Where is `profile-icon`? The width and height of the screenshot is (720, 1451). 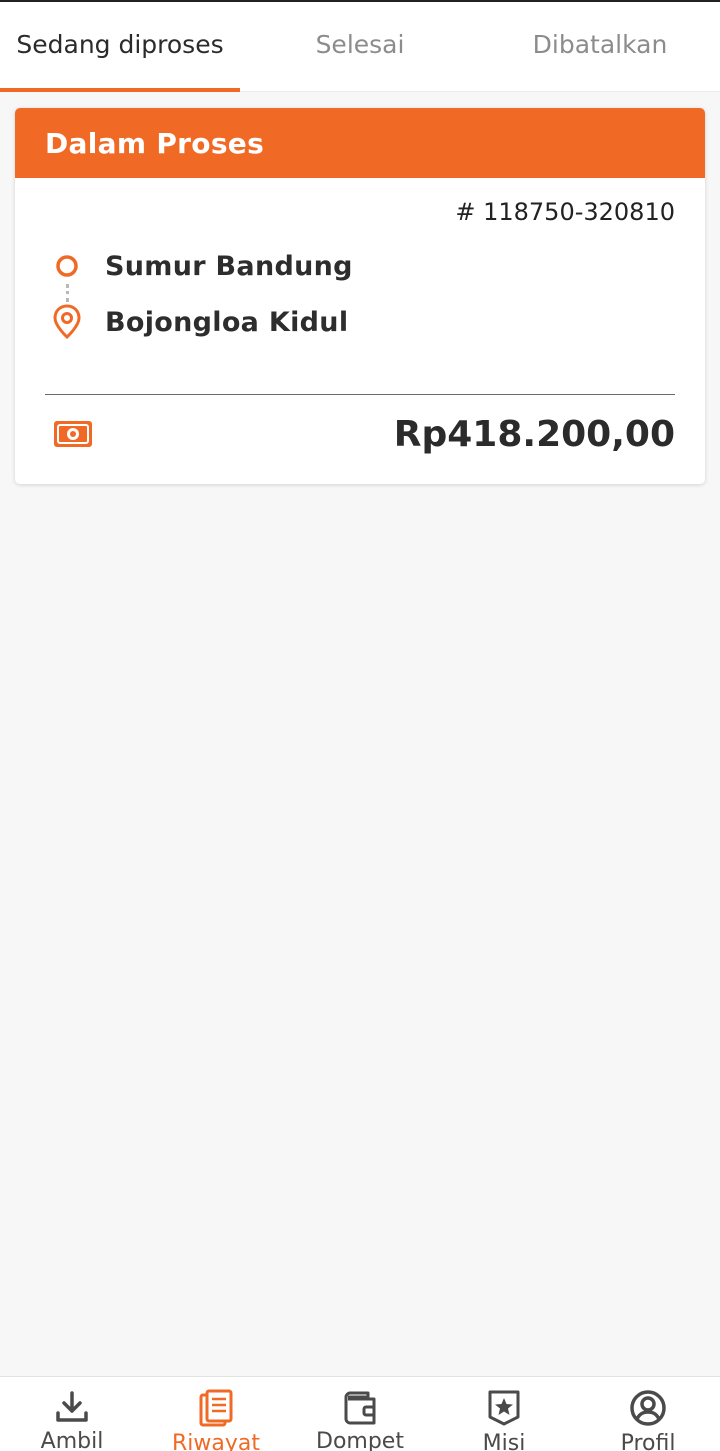
profile-icon is located at coordinates (648, 1408).